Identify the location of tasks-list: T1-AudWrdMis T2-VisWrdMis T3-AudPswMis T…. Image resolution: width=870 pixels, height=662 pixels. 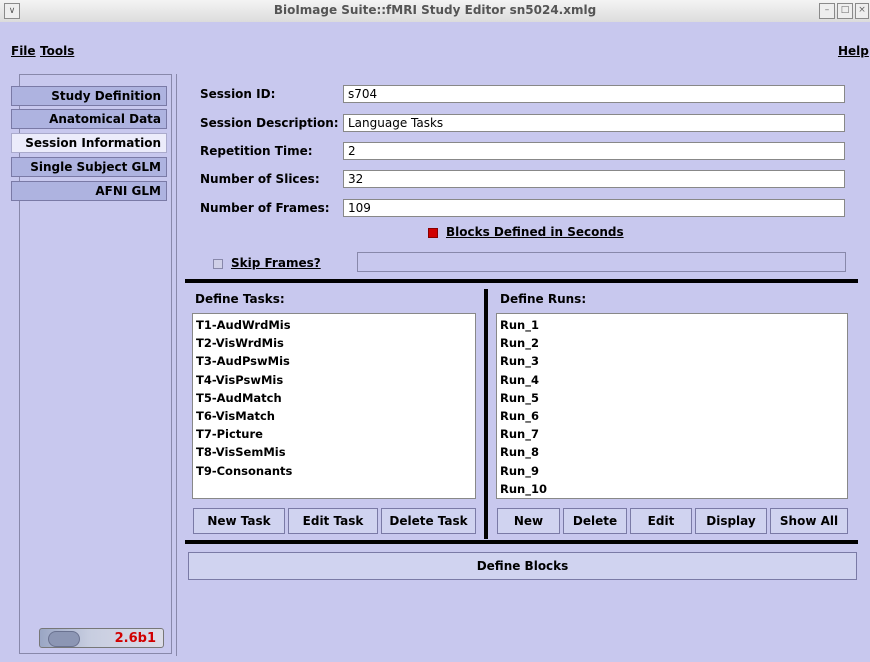
(334, 406).